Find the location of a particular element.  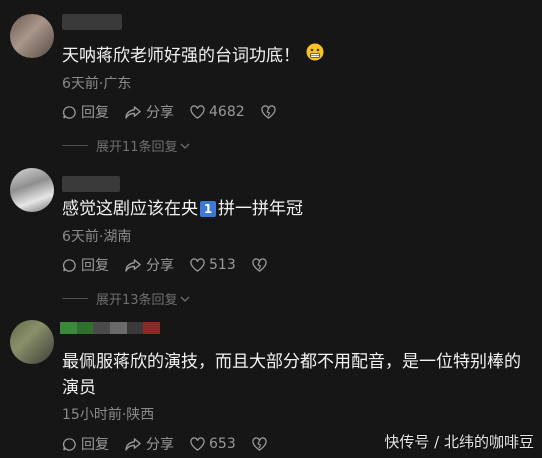

like-button: 653 is located at coordinates (213, 444).